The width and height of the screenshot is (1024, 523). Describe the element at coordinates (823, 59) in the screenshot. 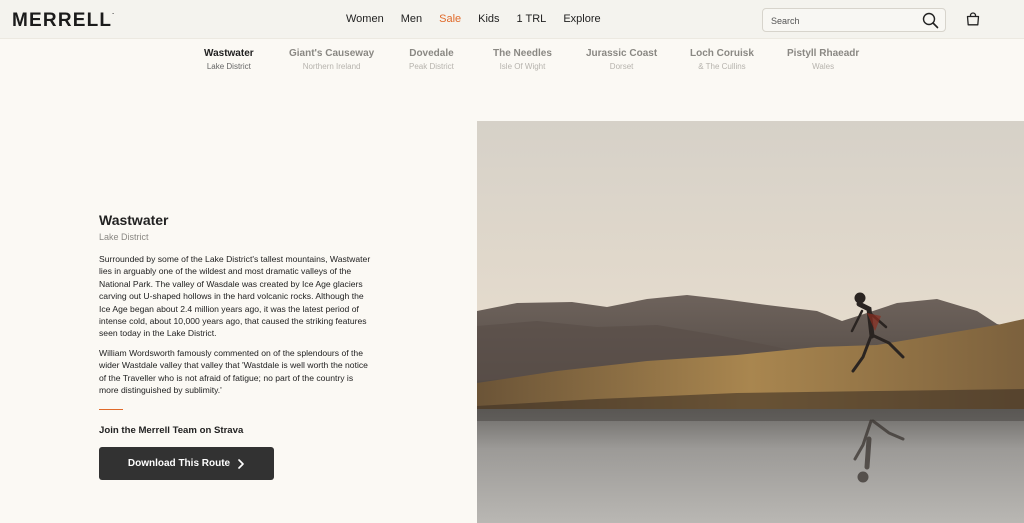

I see `tab-pistyll-rhaeadr: Pistyll Rhaeadr Wales` at that location.